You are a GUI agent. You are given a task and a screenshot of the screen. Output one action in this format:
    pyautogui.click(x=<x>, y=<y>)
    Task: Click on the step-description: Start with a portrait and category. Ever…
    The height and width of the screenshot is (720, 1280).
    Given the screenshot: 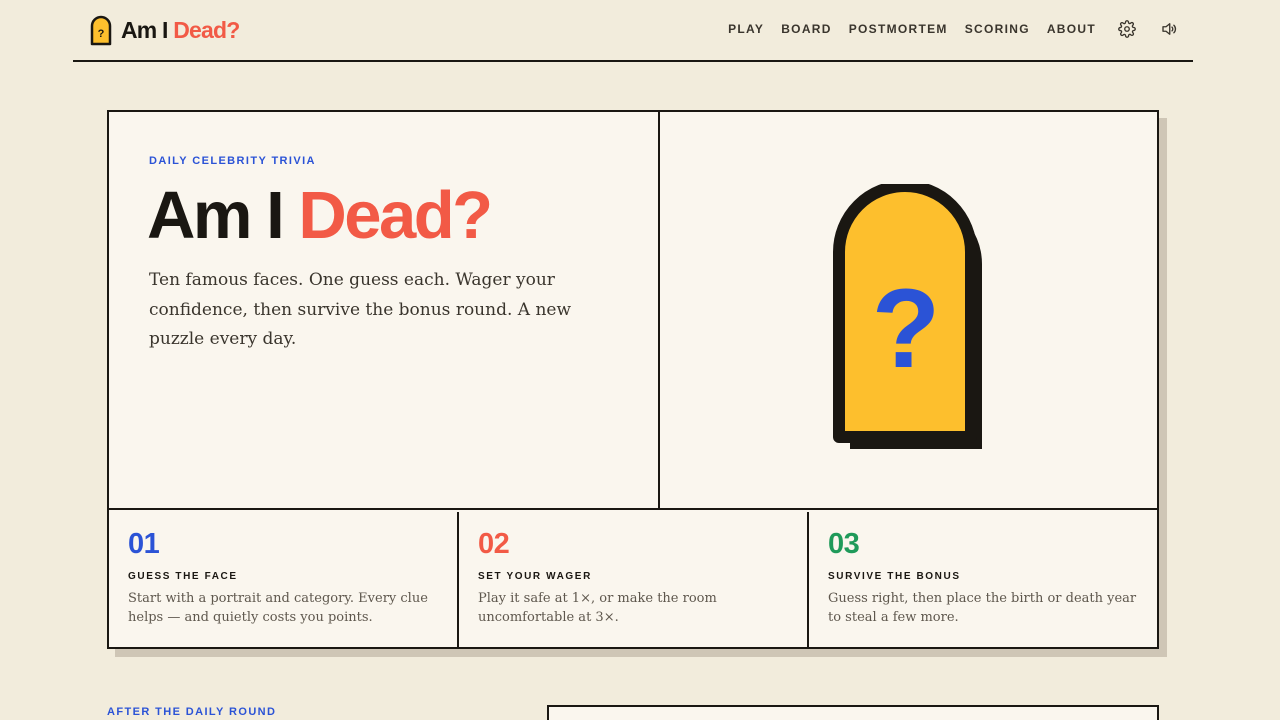 What is the action you would take?
    pyautogui.click(x=278, y=608)
    